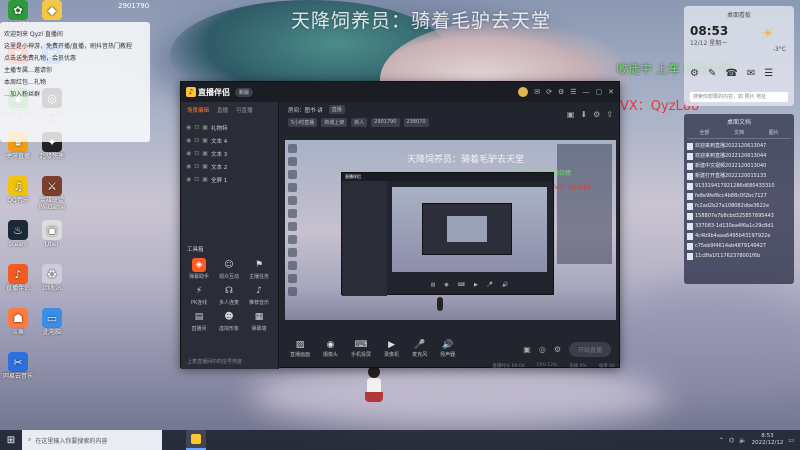 This screenshot has height=450, width=800. Describe the element at coordinates (739, 176) in the screenshot. I see `file-item: 新建打开直播2022120015133` at that location.